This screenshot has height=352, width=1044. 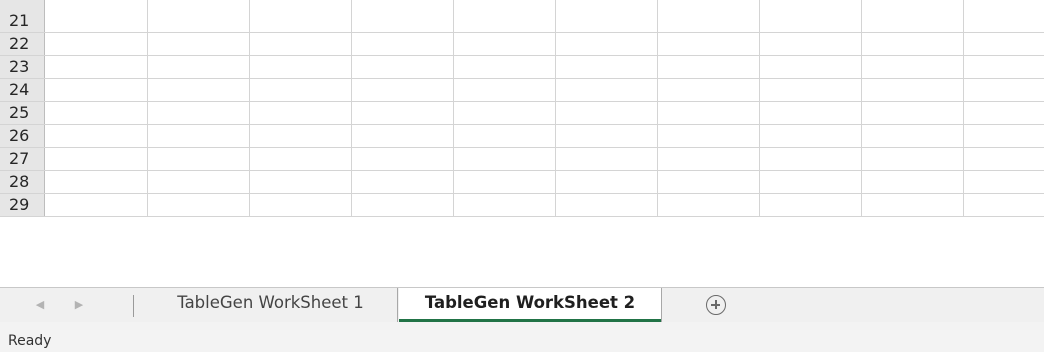 What do you see at coordinates (22, 136) in the screenshot?
I see `row-header: 26` at bounding box center [22, 136].